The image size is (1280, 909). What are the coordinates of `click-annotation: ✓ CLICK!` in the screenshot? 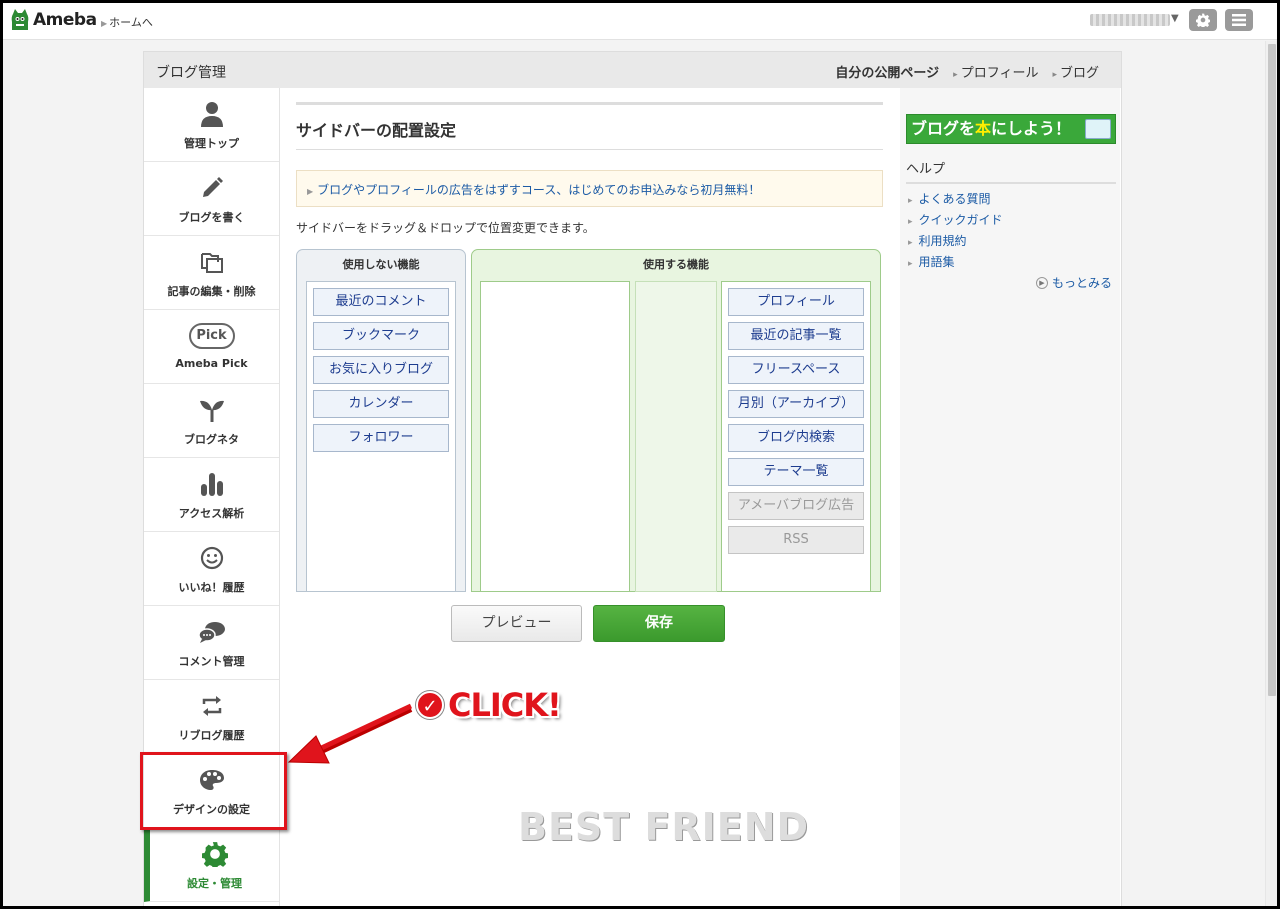 It's located at (489, 705).